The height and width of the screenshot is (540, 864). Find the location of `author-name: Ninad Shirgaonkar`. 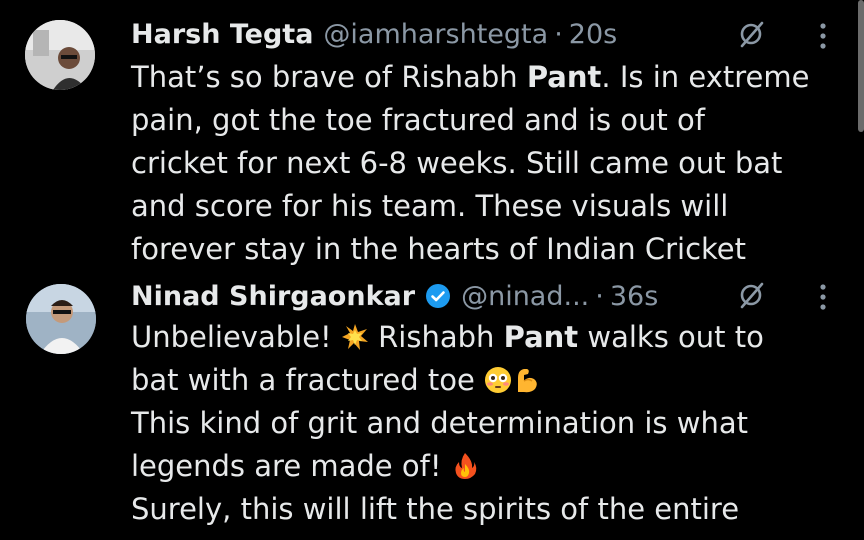

author-name: Ninad Shirgaonkar is located at coordinates (273, 296).